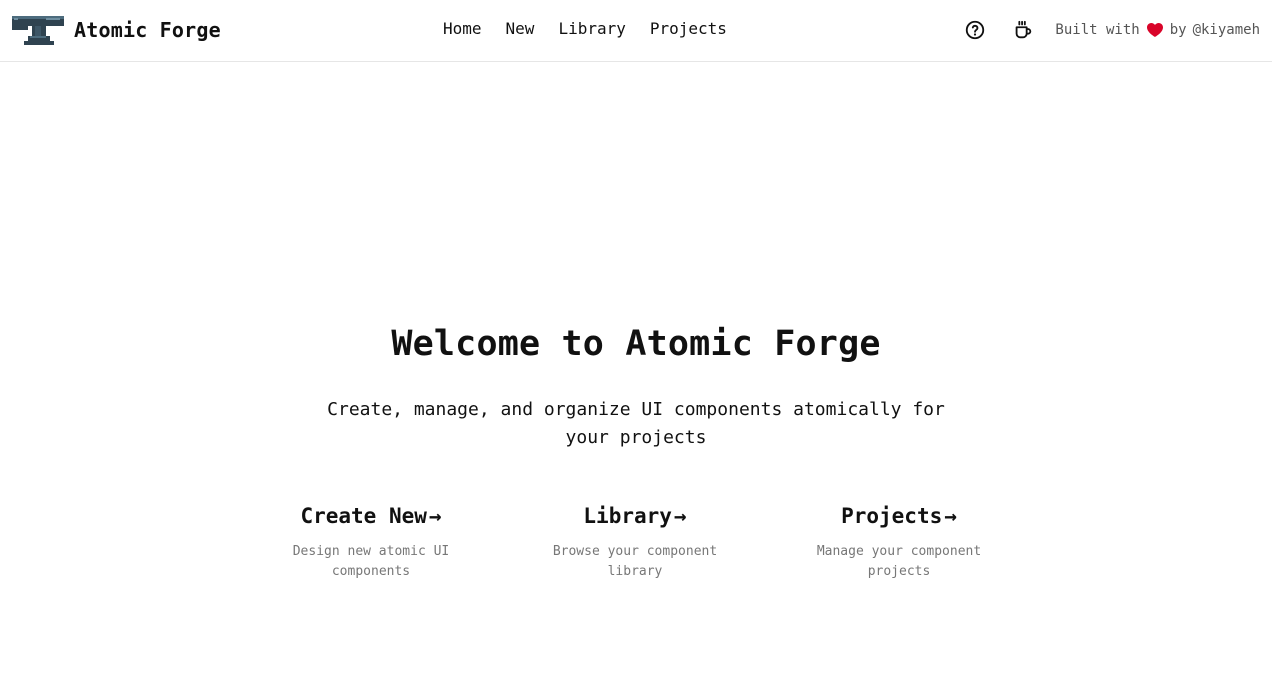 Image resolution: width=1272 pixels, height=692 pixels. Describe the element at coordinates (627, 516) in the screenshot. I see `library-title-text: Library` at that location.